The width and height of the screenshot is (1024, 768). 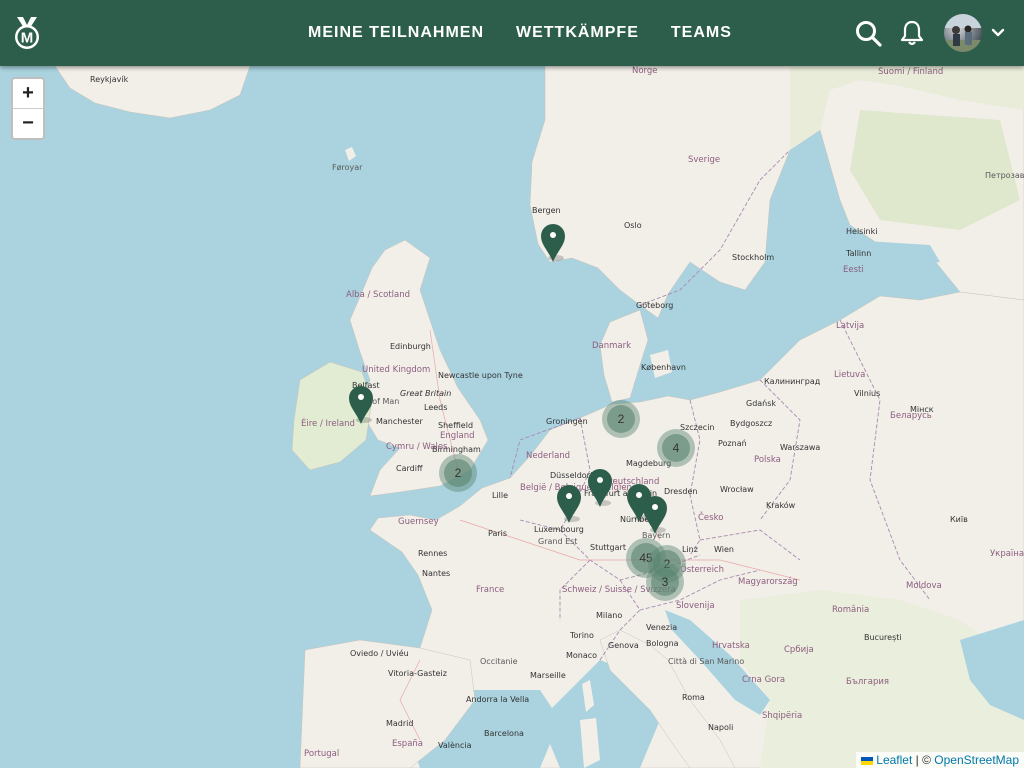 I want to click on label-torino: Torino, so click(x=581, y=635).